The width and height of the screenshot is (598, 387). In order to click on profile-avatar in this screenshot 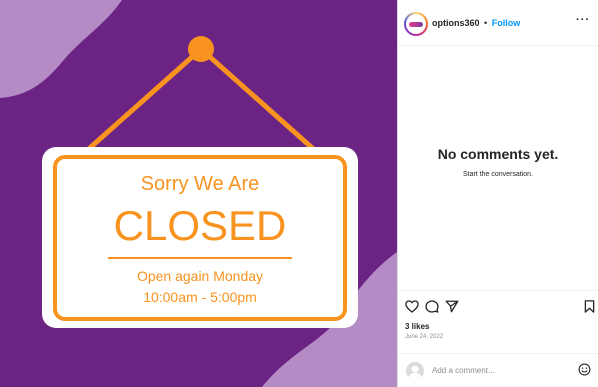, I will do `click(416, 24)`.